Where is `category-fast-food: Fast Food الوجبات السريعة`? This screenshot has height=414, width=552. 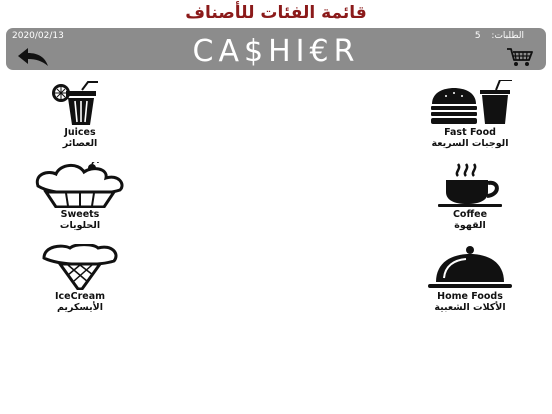
category-fast-food: Fast Food الوجبات السريعة is located at coordinates (470, 114).